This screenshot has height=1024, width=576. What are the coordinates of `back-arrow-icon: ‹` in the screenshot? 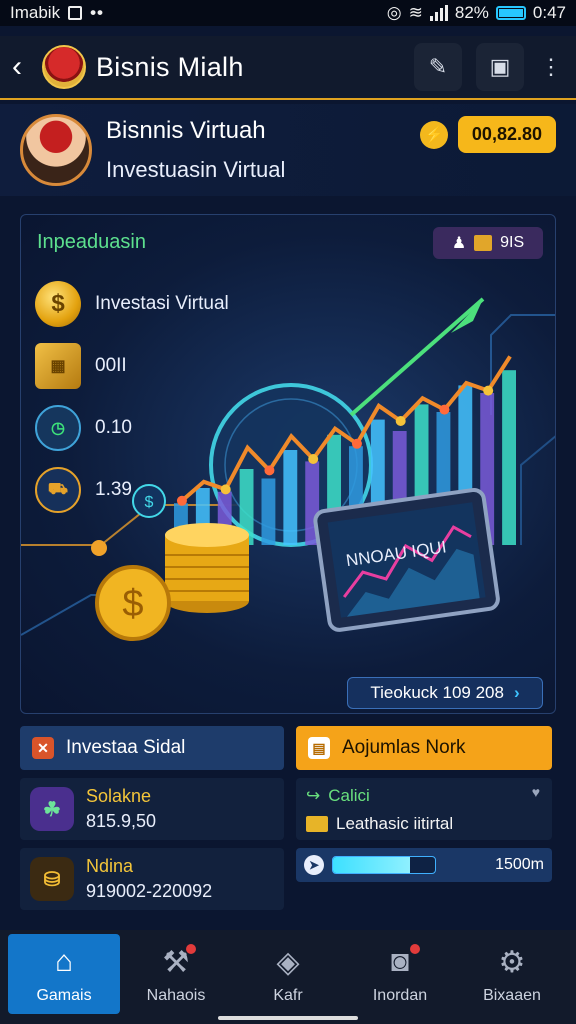 It's located at (24, 67).